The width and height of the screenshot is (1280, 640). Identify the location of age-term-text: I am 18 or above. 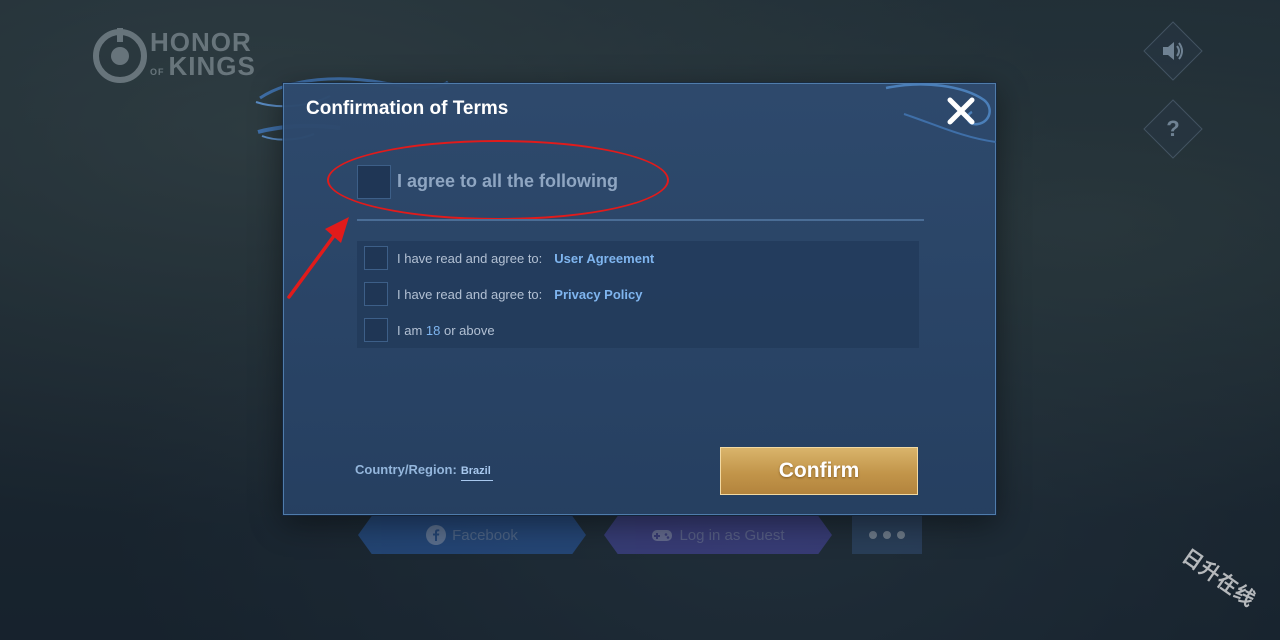
(446, 330).